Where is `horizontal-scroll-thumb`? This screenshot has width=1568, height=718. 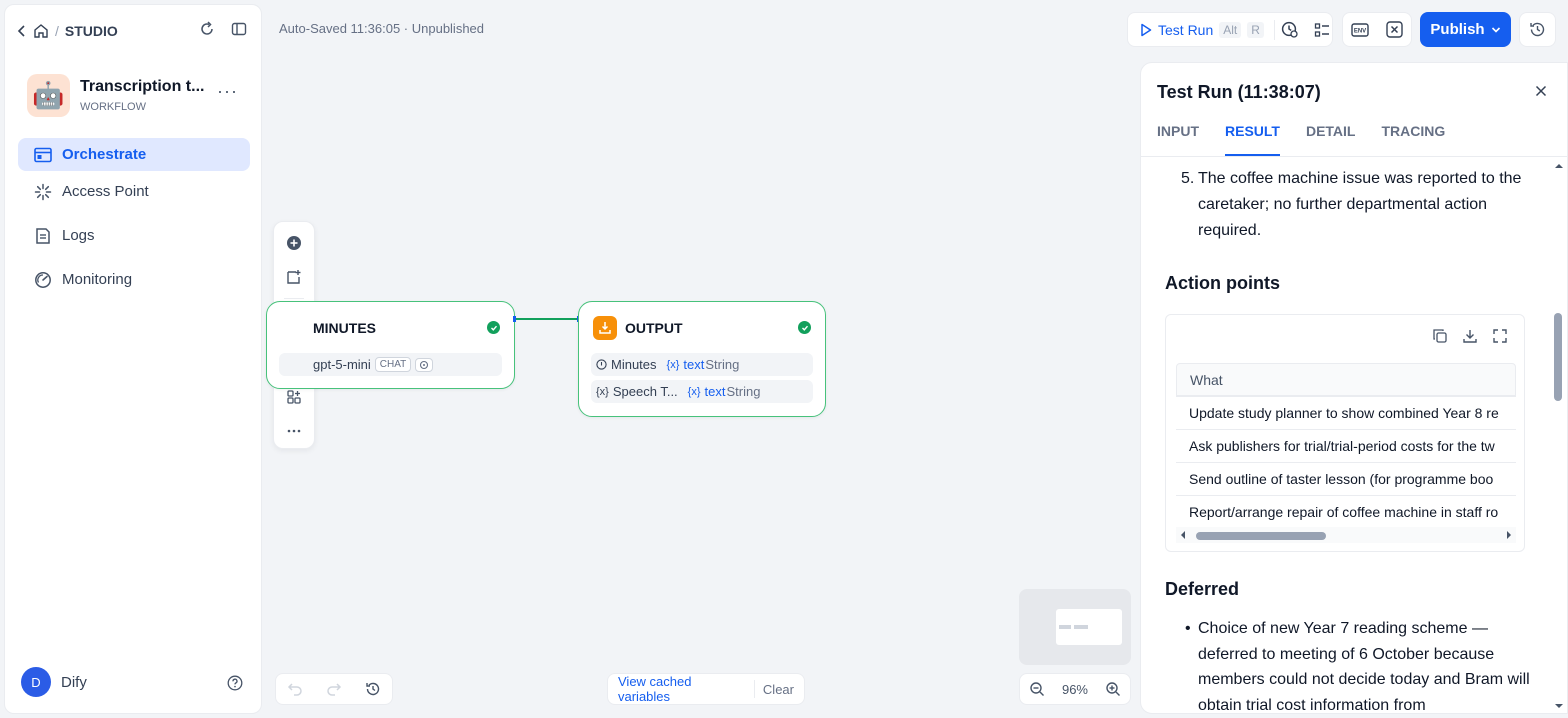 horizontal-scroll-thumb is located at coordinates (1261, 536).